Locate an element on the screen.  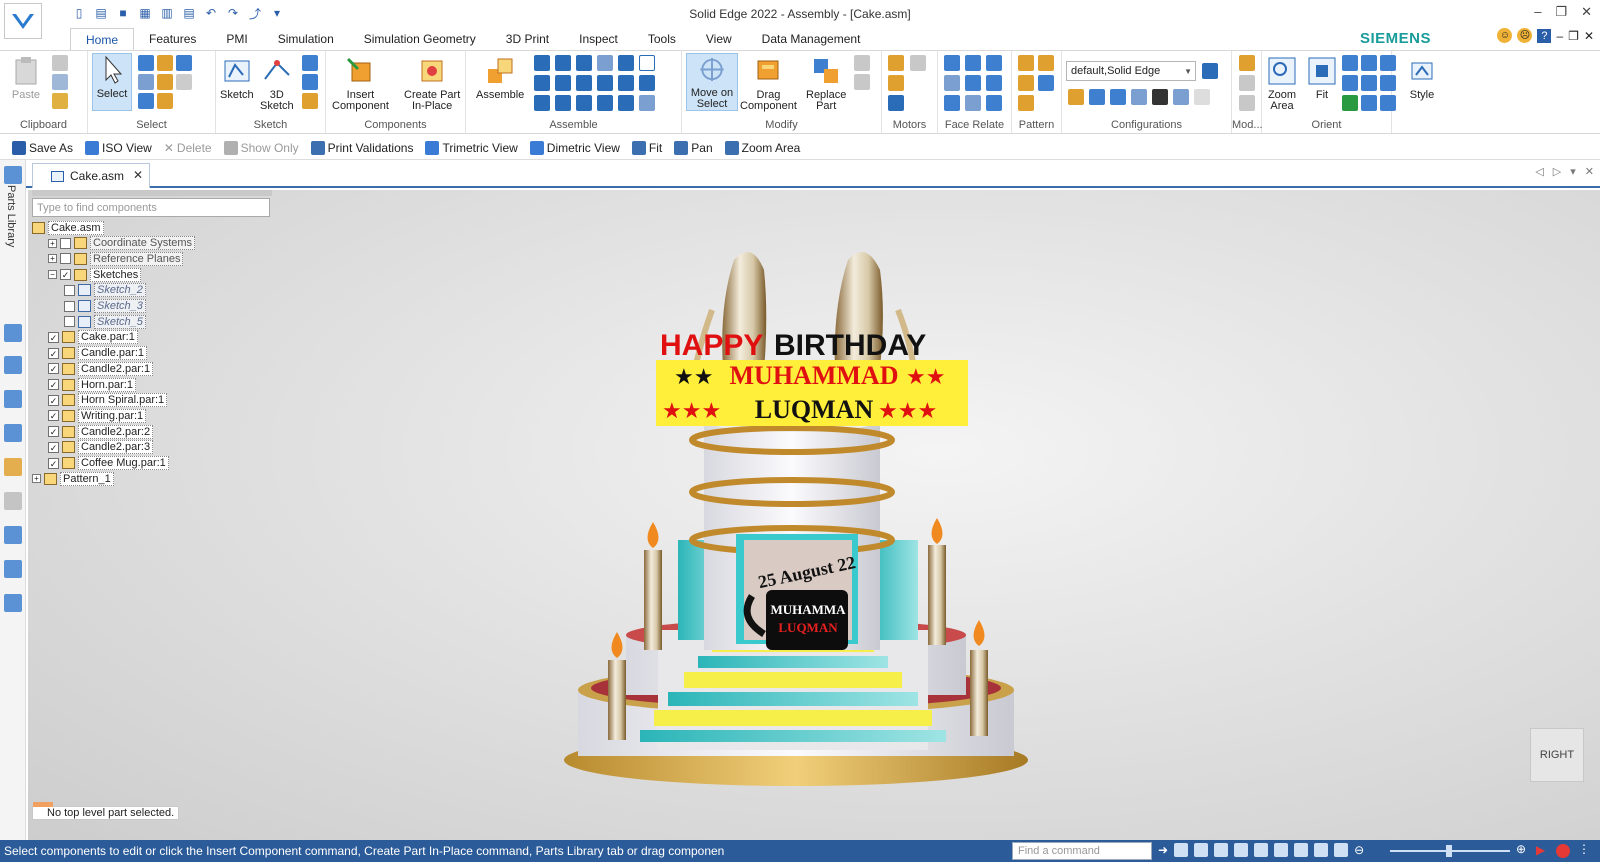
tree-item: ✓ Cake.par:1 is located at coordinates (93, 337).